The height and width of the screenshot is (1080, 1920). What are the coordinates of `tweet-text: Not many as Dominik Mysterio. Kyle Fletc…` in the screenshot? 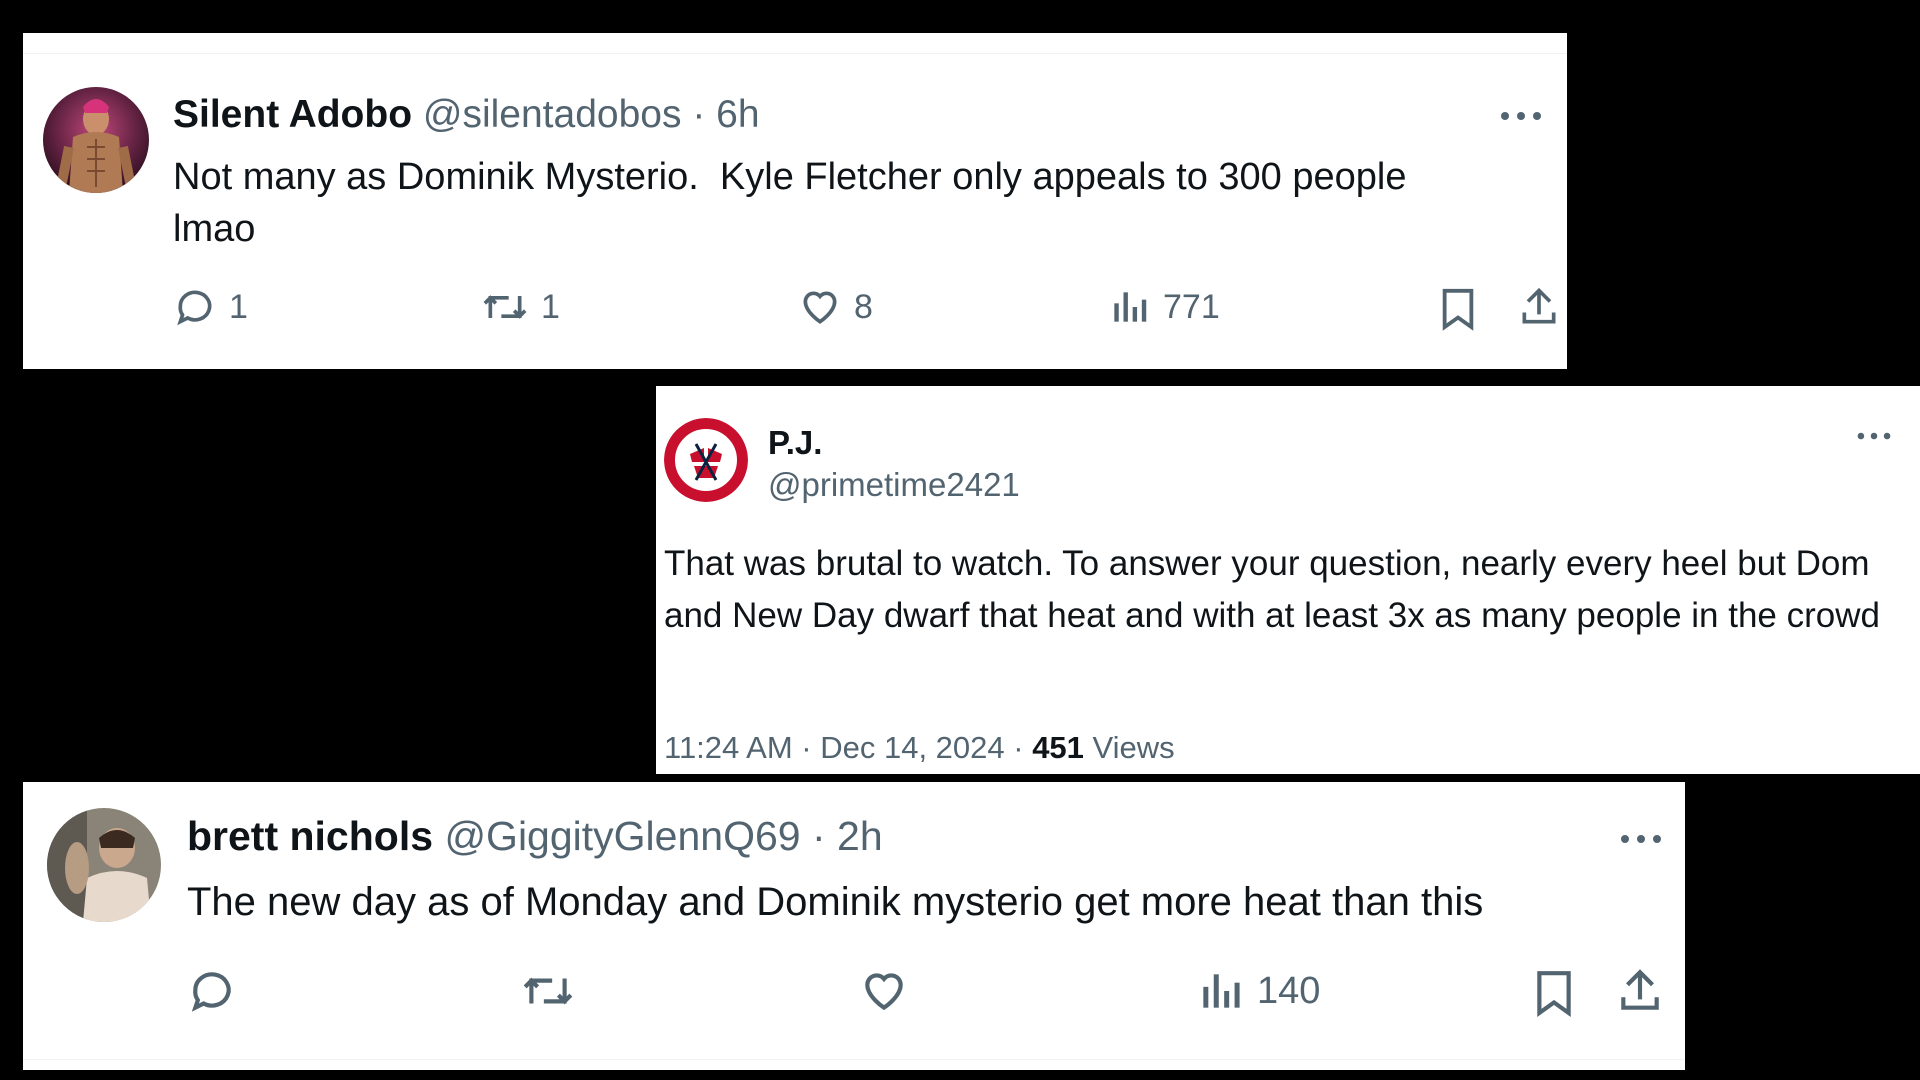 It's located at (795, 203).